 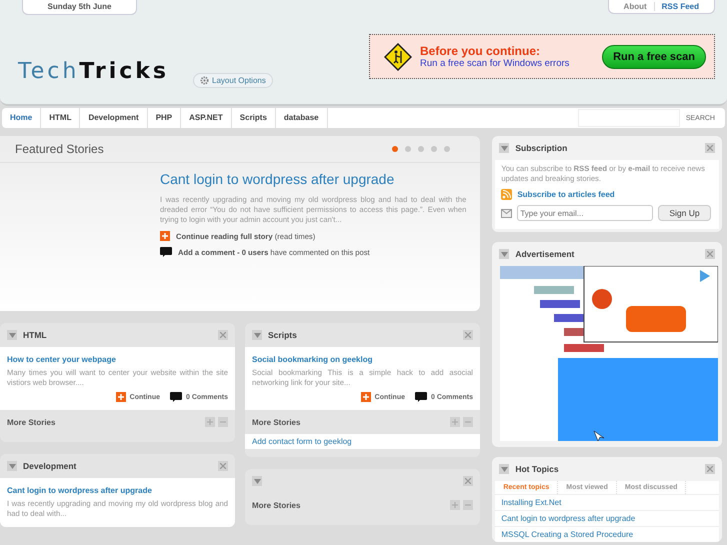 What do you see at coordinates (684, 213) in the screenshot?
I see `sign-up-button: Sign Up` at bounding box center [684, 213].